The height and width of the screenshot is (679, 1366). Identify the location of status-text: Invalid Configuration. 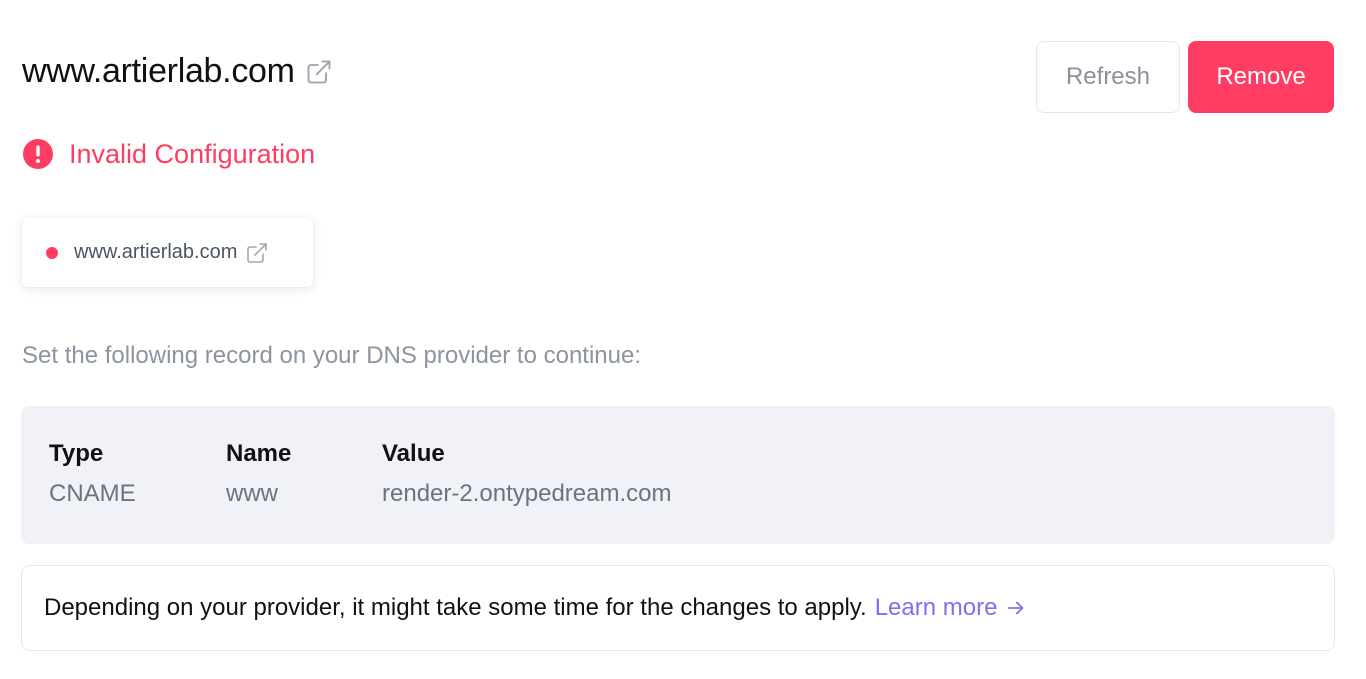
(192, 153).